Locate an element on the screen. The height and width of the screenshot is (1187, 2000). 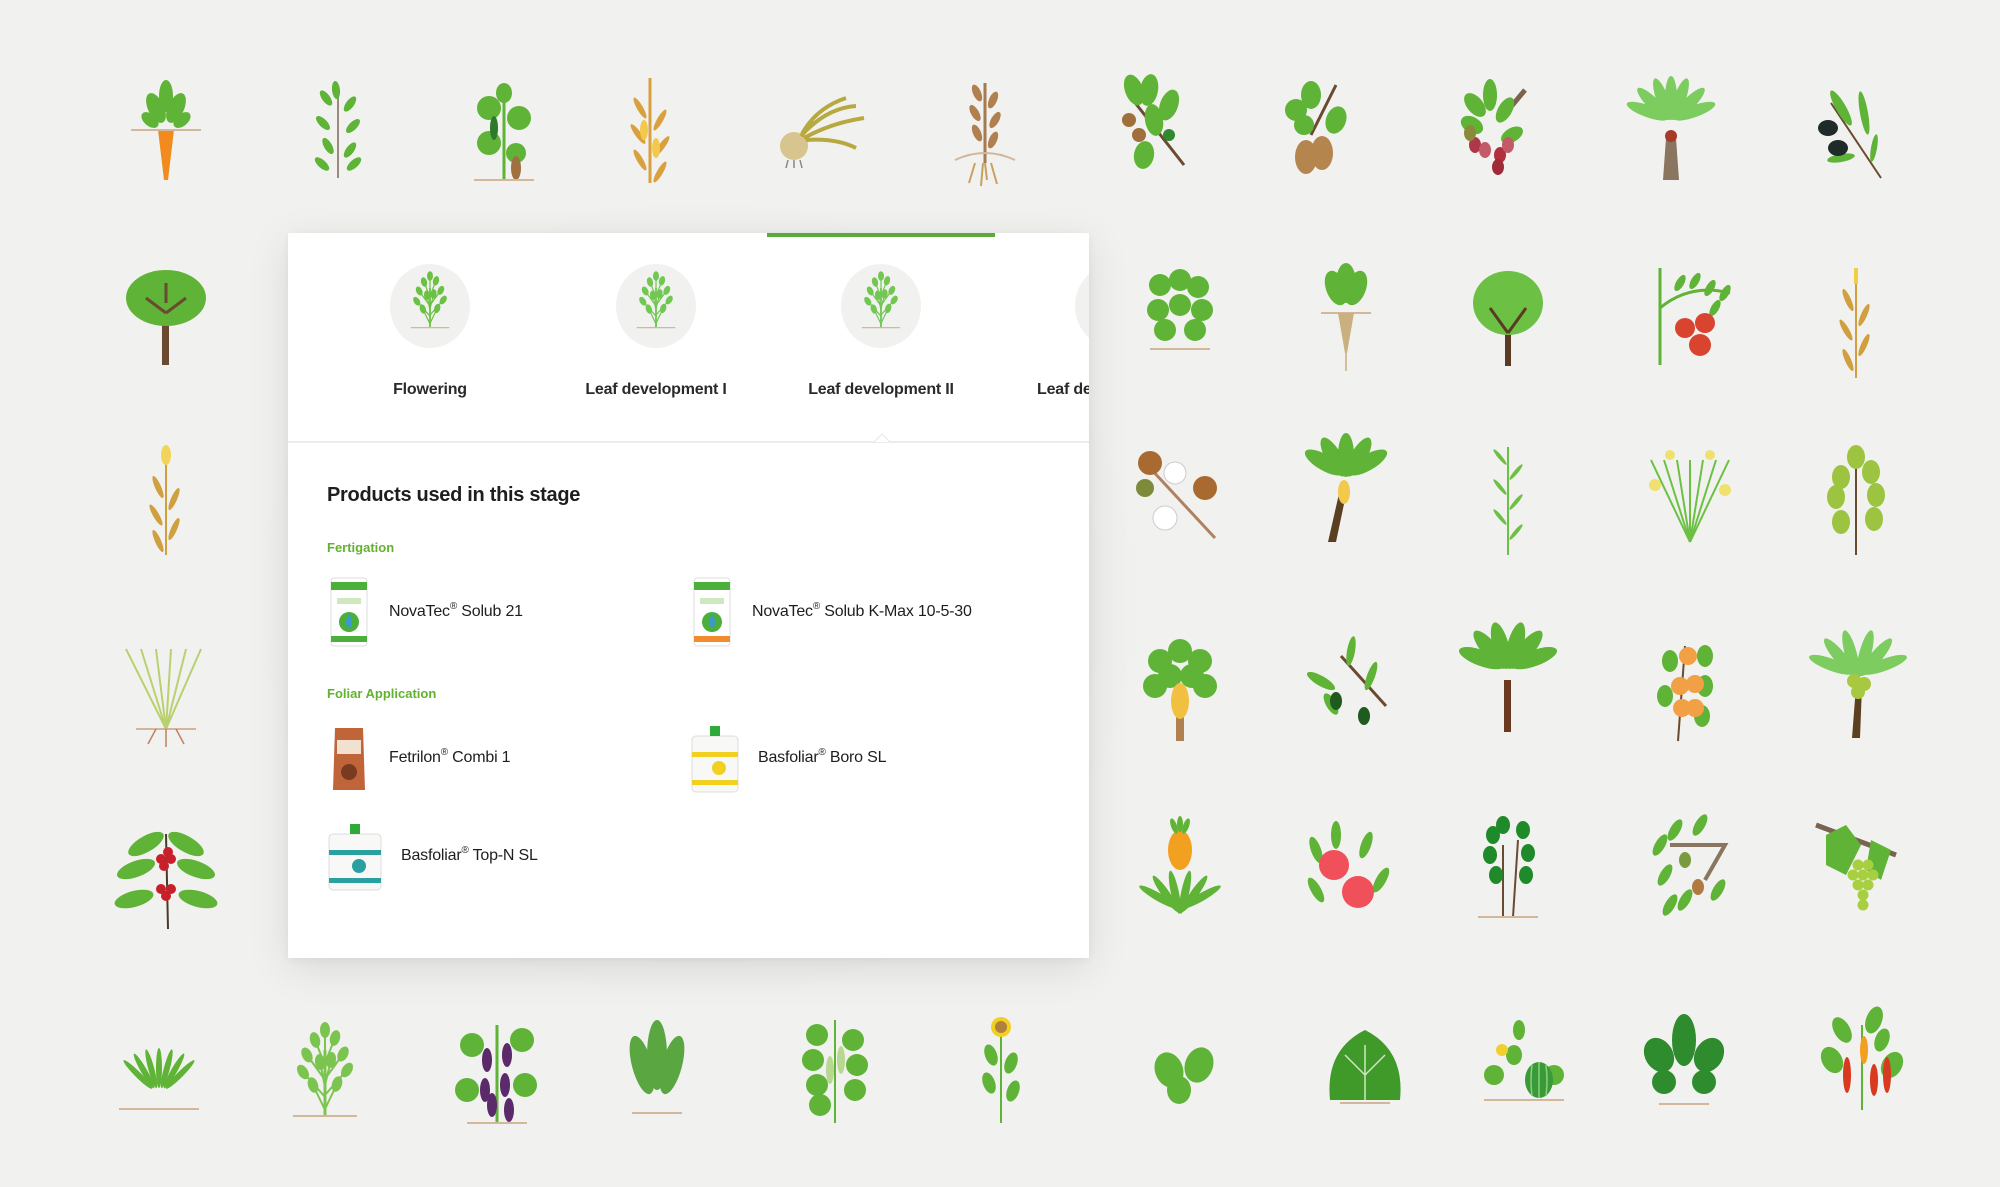
product-basfoliar-top-n-sl: Basfoliar® Top-N SL is located at coordinates (432, 856).